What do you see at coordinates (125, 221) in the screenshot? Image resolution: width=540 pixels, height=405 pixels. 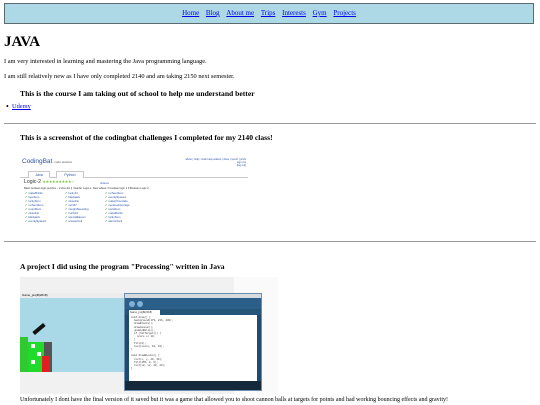 I see `problem-link: alarmClock` at bounding box center [125, 221].